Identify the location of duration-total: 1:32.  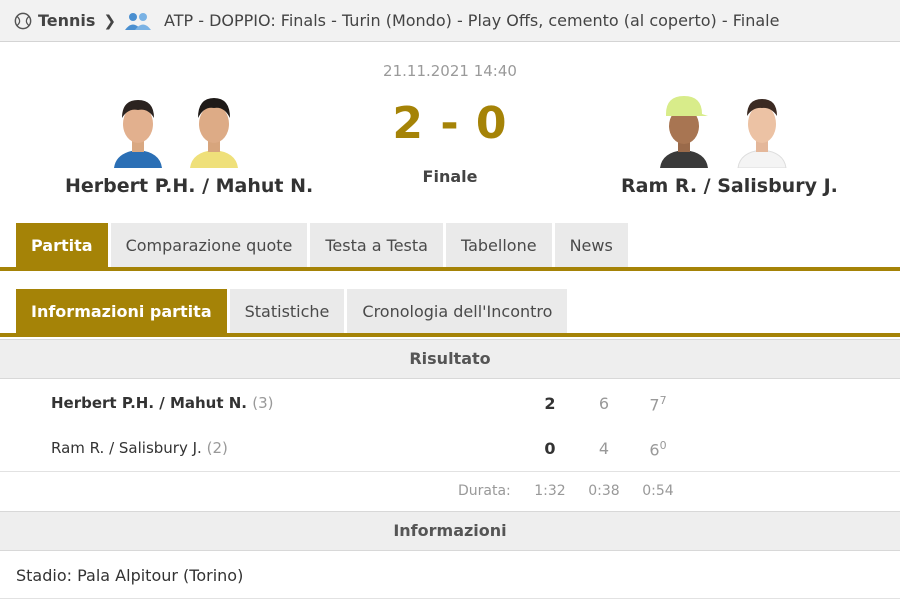
(550, 491).